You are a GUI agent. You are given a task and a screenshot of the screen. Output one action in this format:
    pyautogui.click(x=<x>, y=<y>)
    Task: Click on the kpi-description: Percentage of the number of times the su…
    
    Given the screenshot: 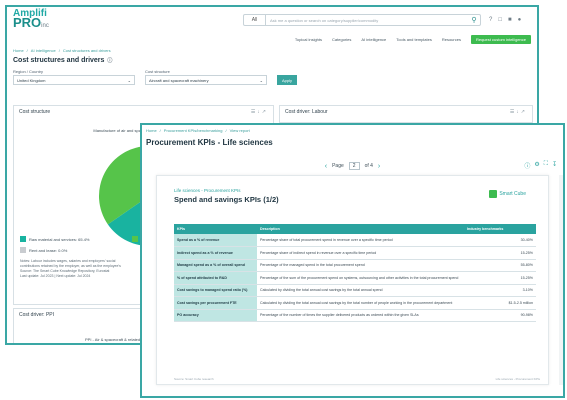 What is the action you would take?
    pyautogui.click(x=360, y=315)
    